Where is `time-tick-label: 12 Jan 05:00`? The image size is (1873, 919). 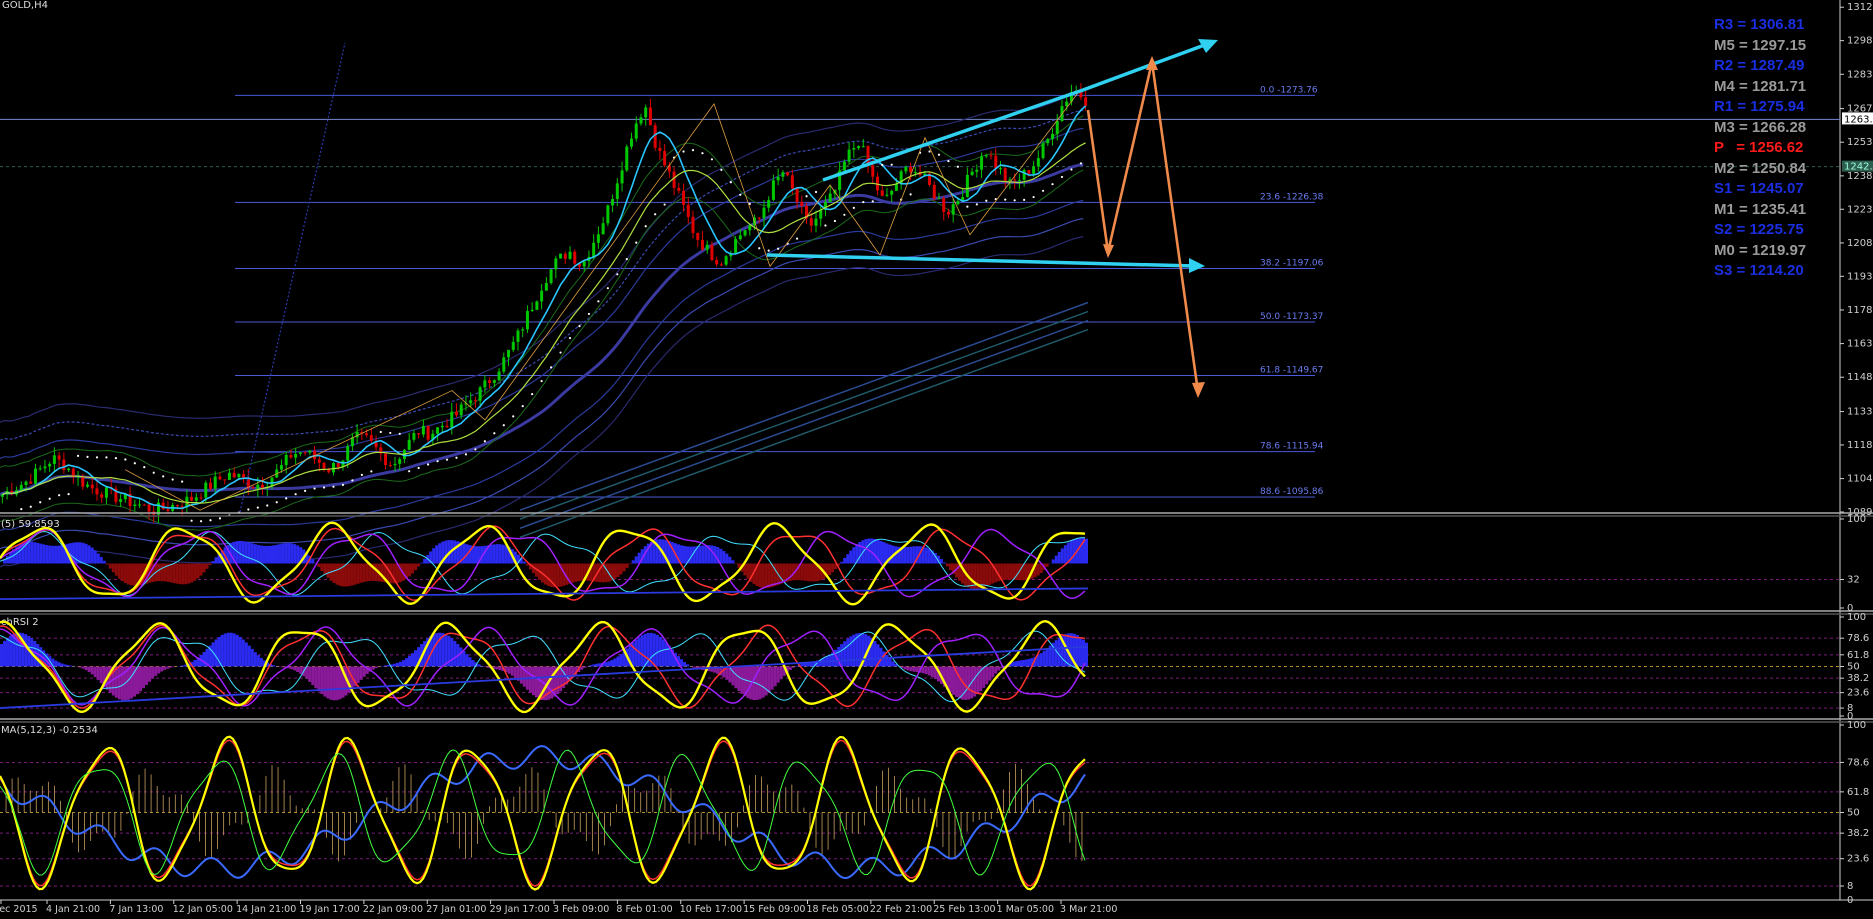
time-tick-label: 12 Jan 05:00 is located at coordinates (203, 909).